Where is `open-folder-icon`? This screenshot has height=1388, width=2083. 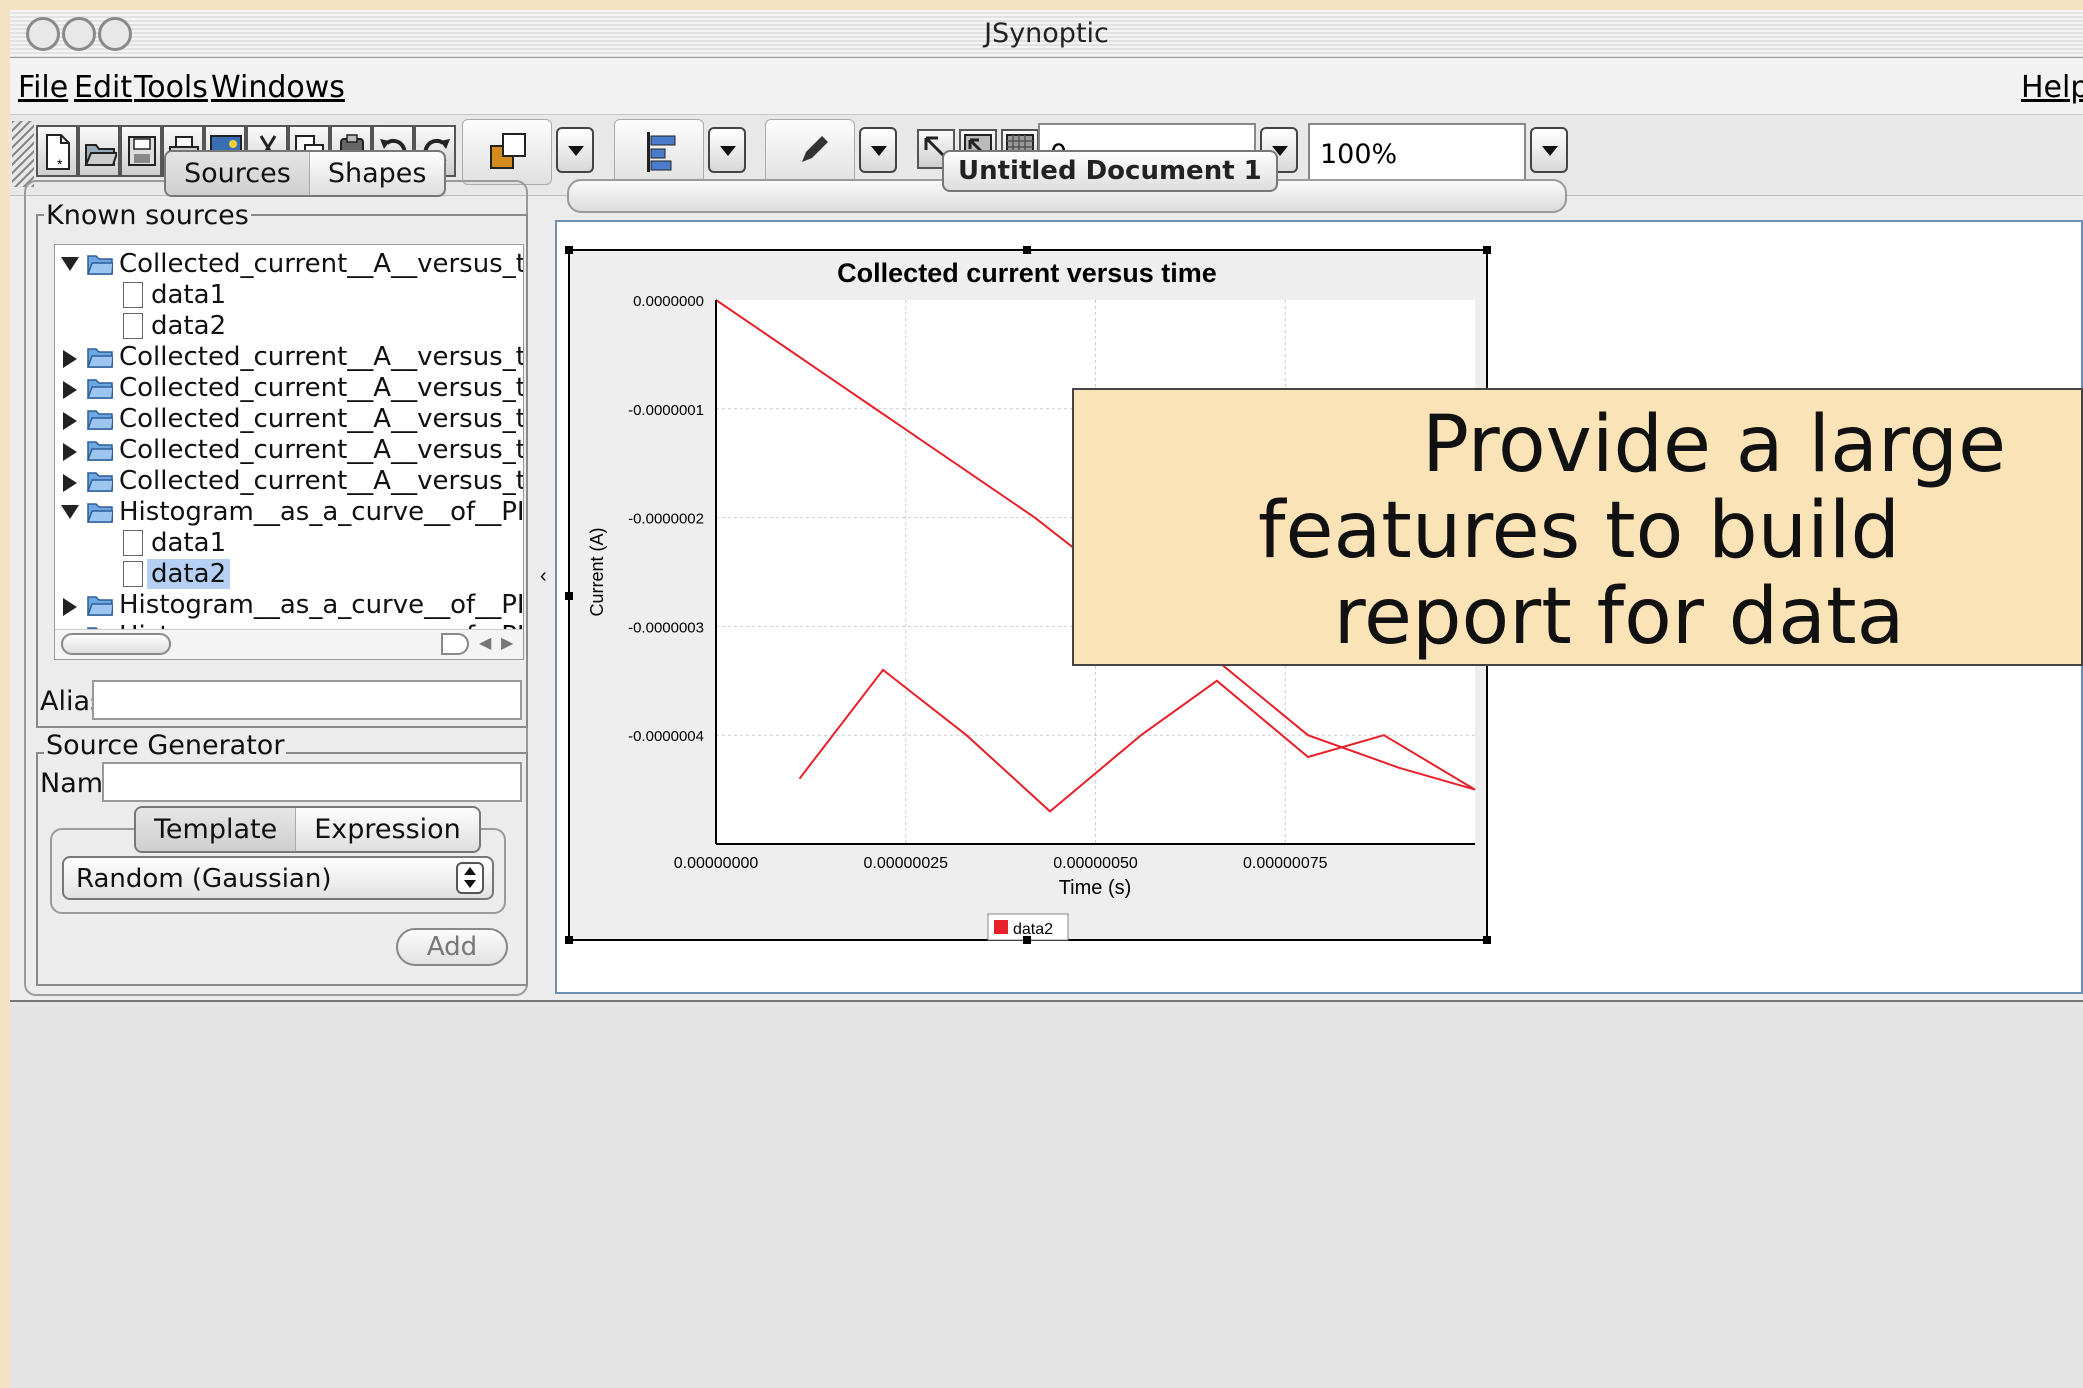 open-folder-icon is located at coordinates (99, 151).